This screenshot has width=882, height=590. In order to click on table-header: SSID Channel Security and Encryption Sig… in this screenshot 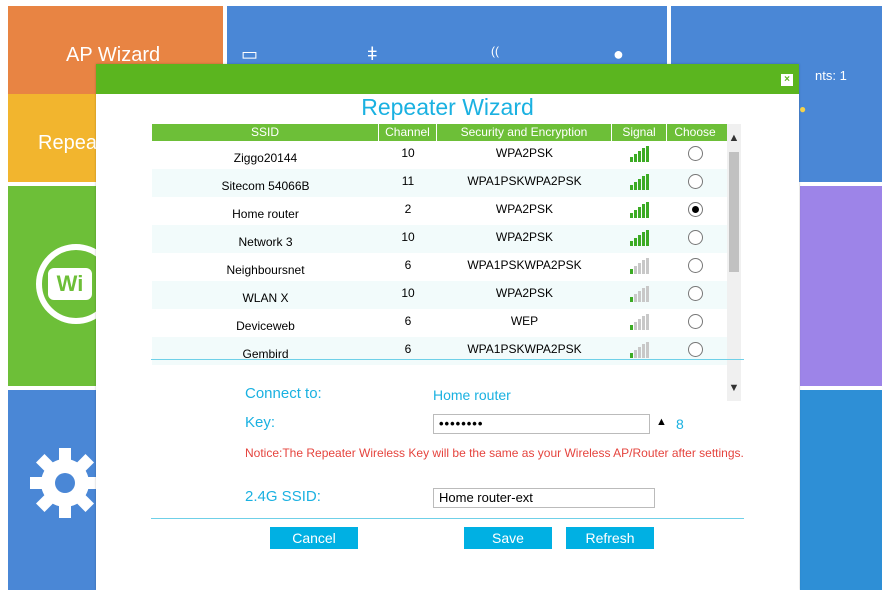, I will do `click(446, 132)`.